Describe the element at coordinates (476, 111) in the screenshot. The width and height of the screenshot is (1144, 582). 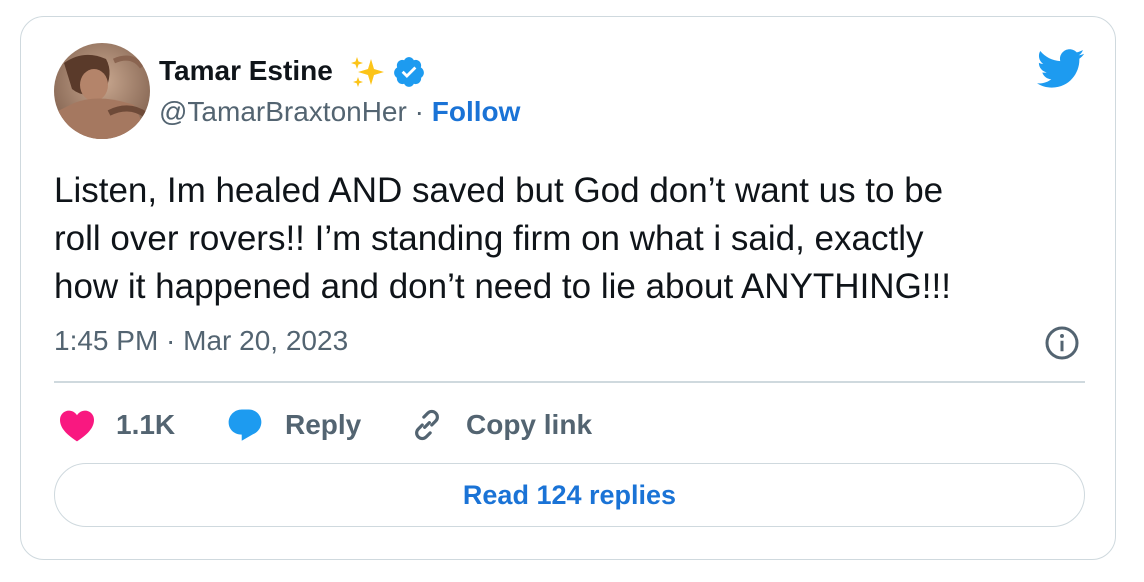
I see `follow-button: Follow` at that location.